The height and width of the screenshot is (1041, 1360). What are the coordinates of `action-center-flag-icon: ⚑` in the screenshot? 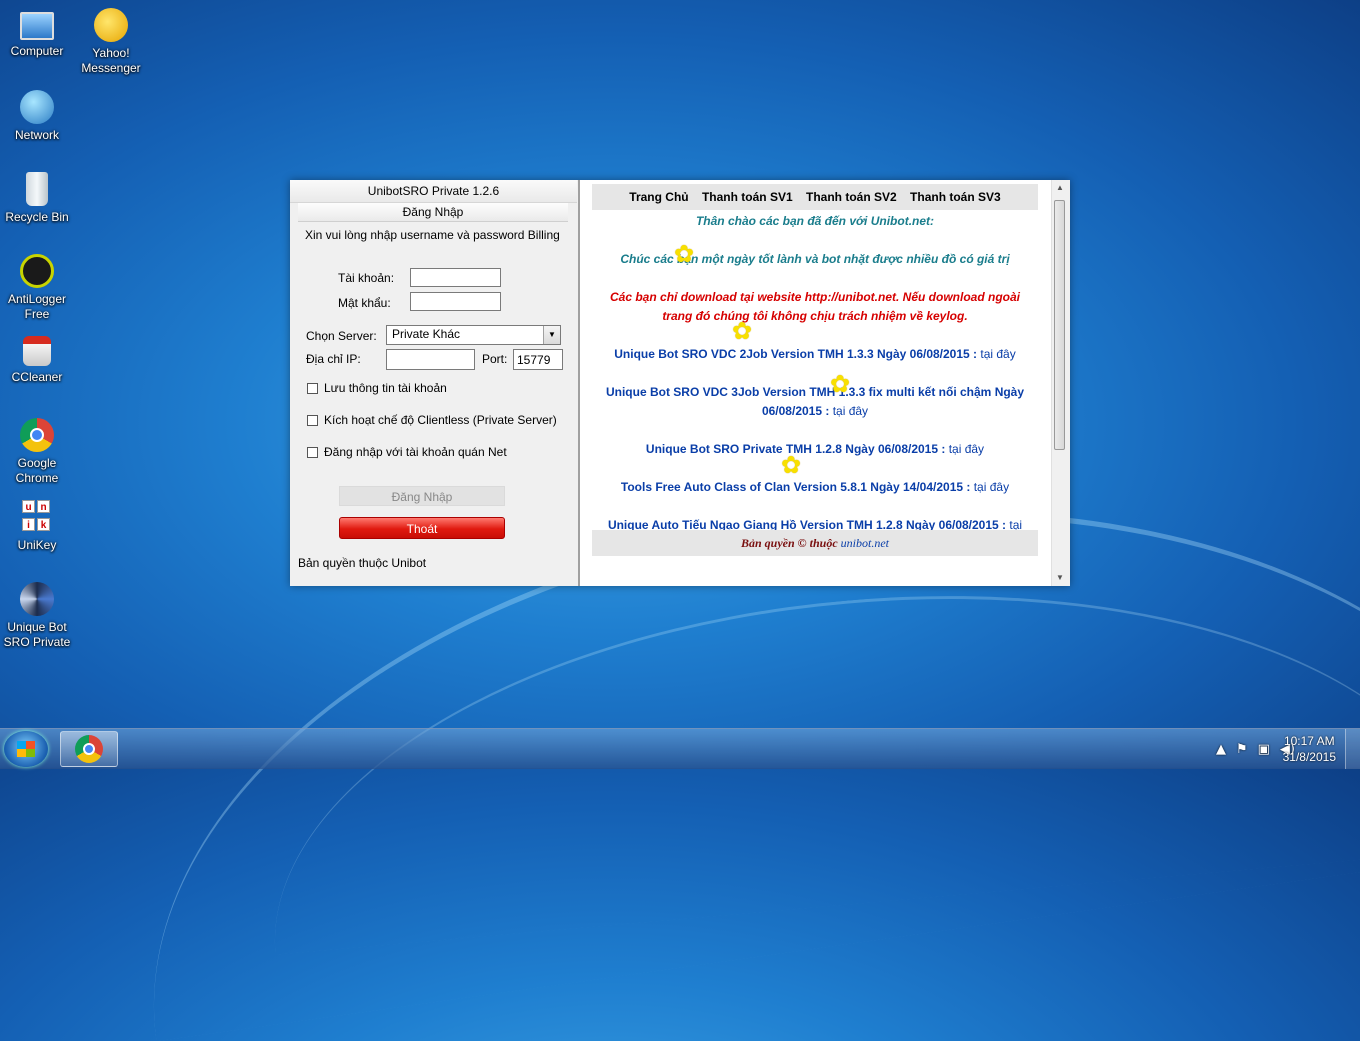 It's located at (1242, 749).